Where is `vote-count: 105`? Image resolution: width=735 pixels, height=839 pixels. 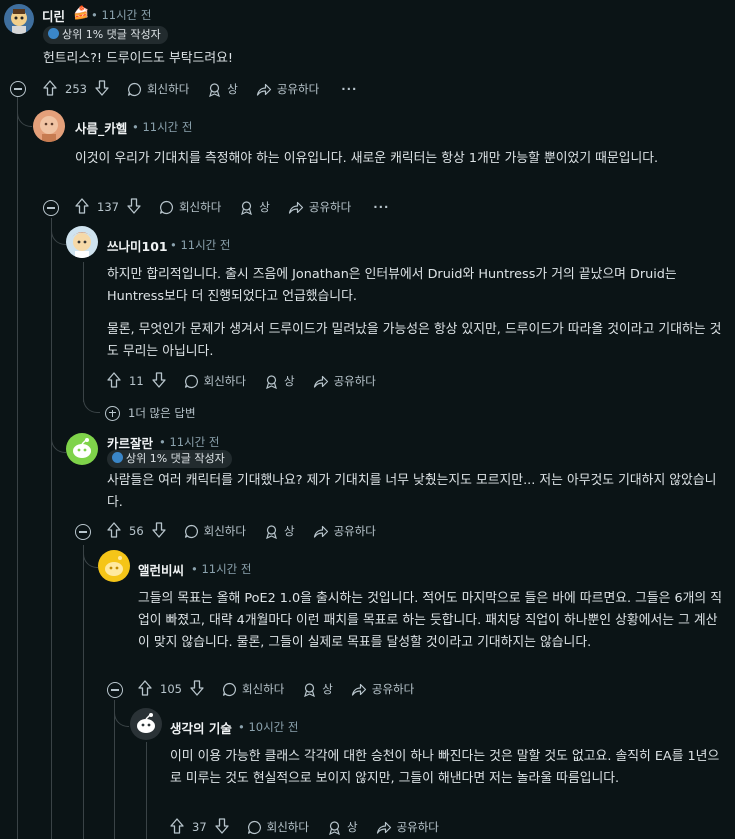 vote-count: 105 is located at coordinates (171, 689).